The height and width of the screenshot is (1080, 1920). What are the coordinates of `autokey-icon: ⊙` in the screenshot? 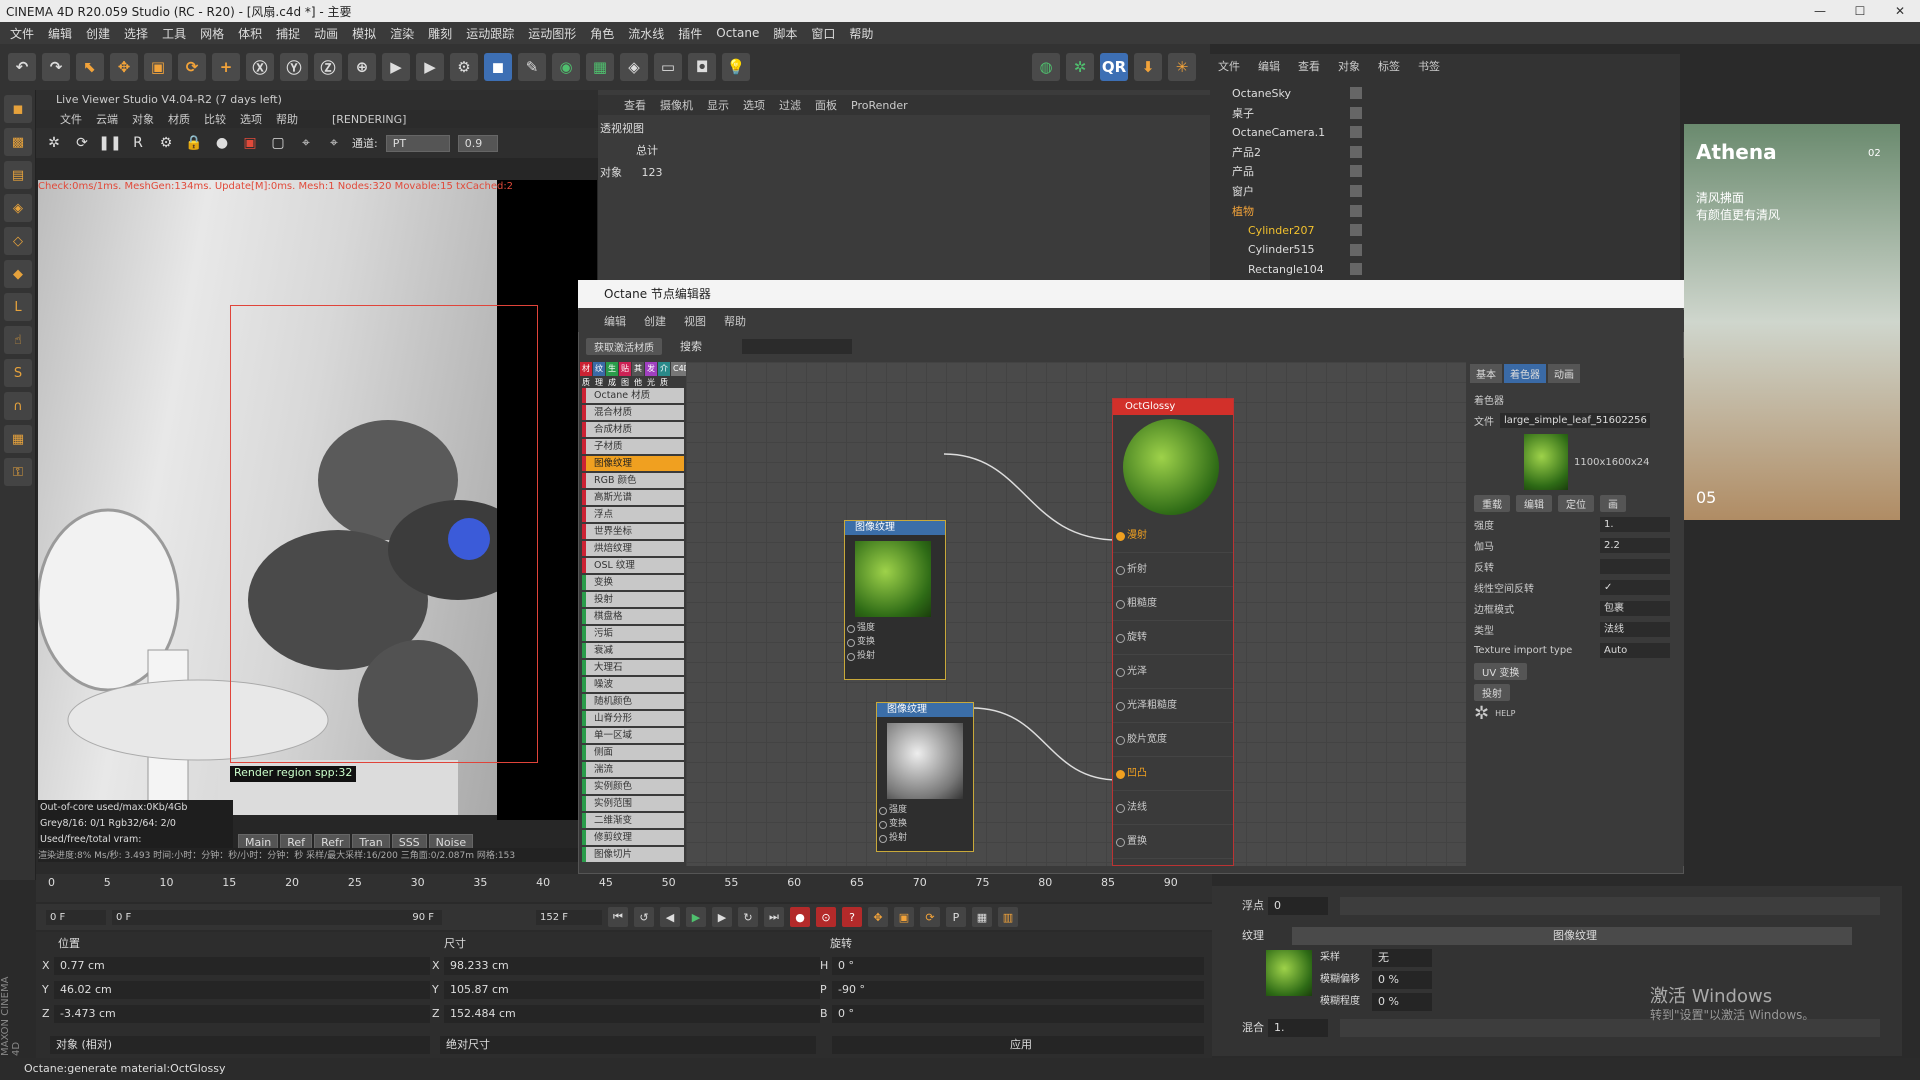 It's located at (826, 917).